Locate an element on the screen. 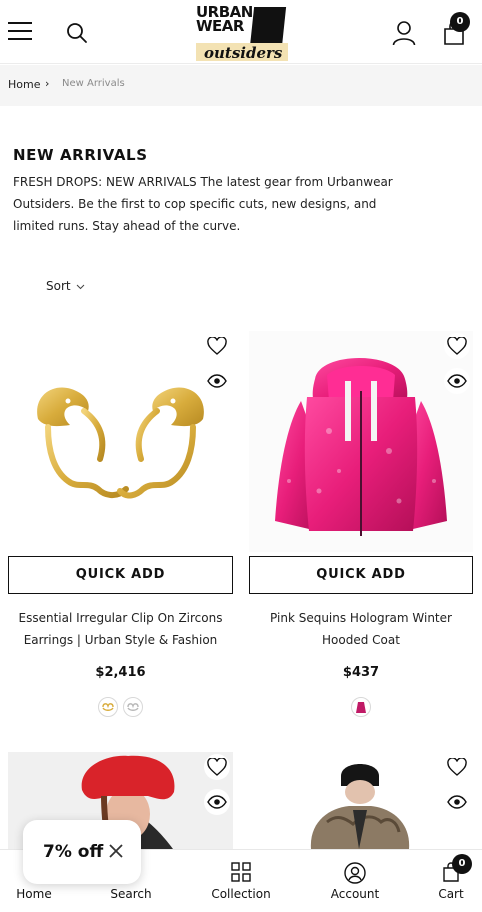 The height and width of the screenshot is (912, 482). discount-text: 7% off is located at coordinates (73, 852).